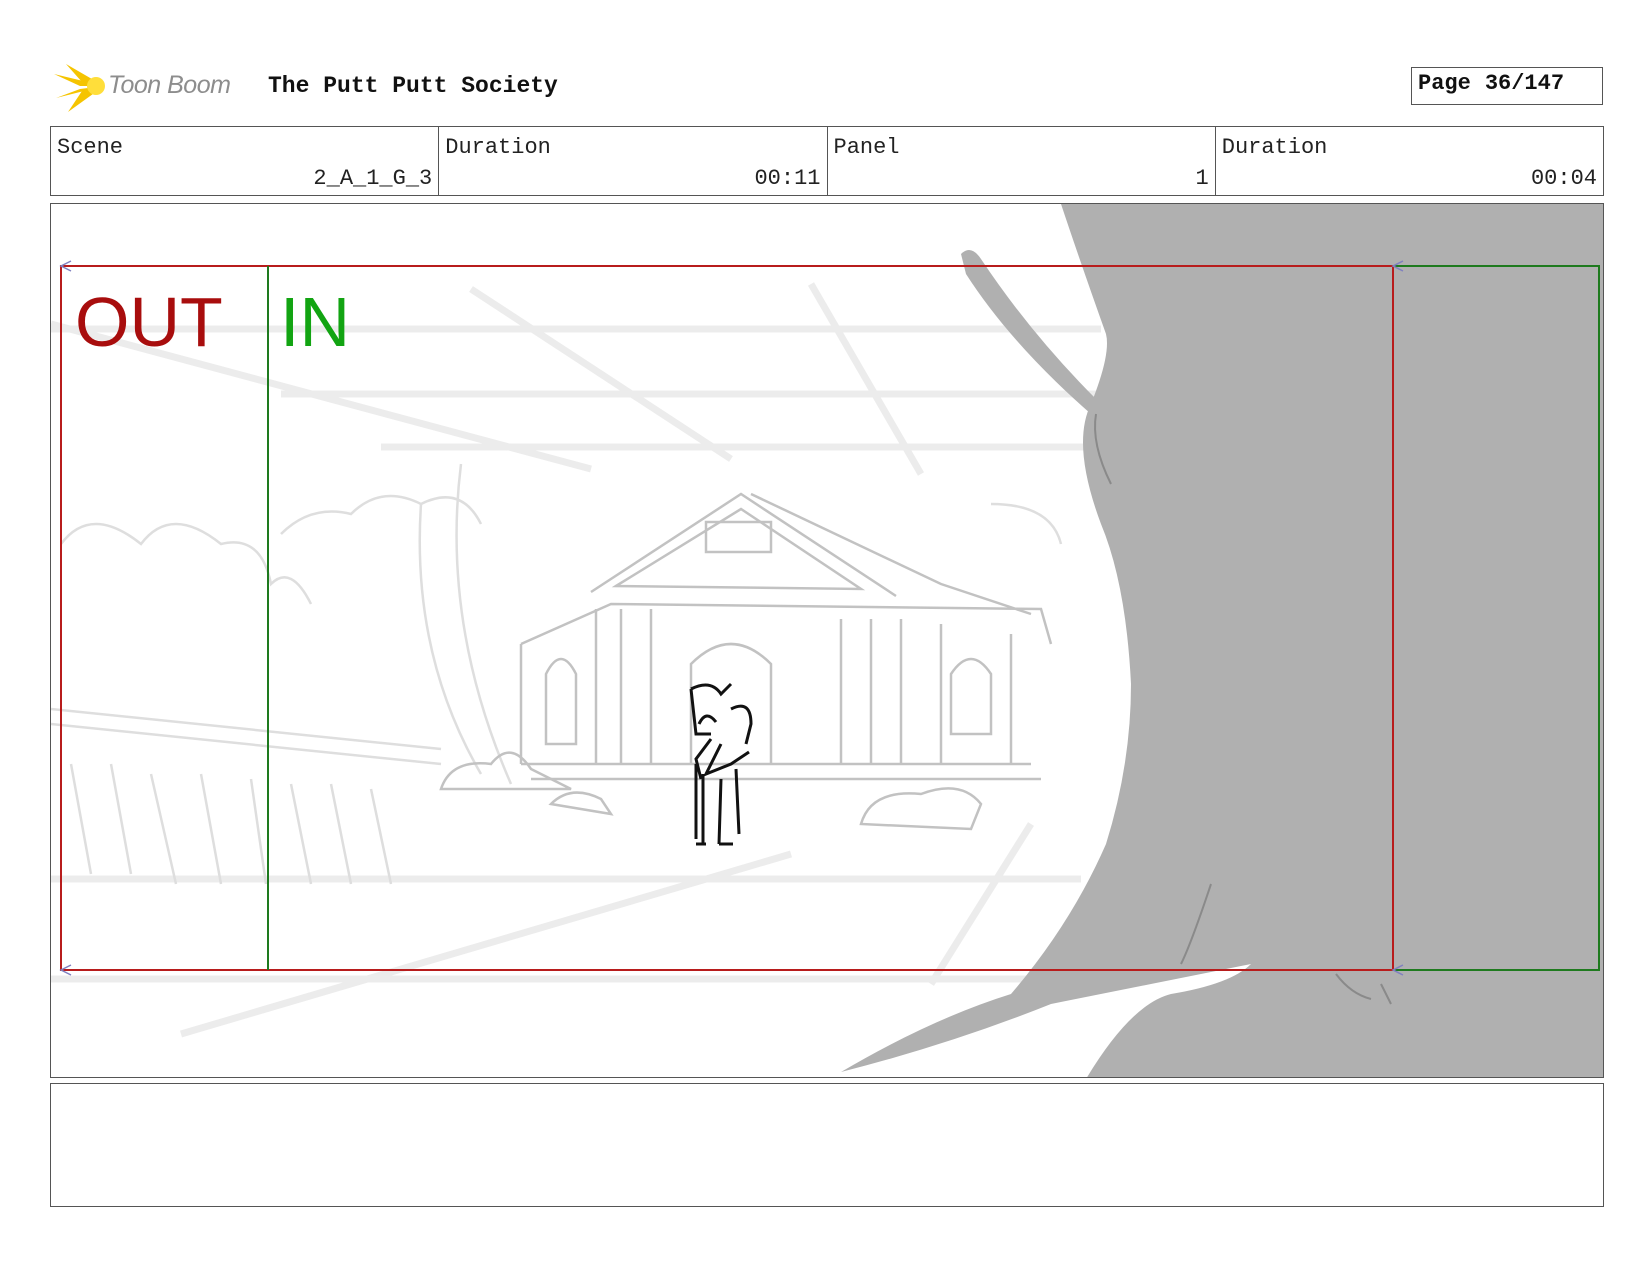 This screenshot has height=1276, width=1648. What do you see at coordinates (746, 661) in the screenshot?
I see `clubhouse-building` at bounding box center [746, 661].